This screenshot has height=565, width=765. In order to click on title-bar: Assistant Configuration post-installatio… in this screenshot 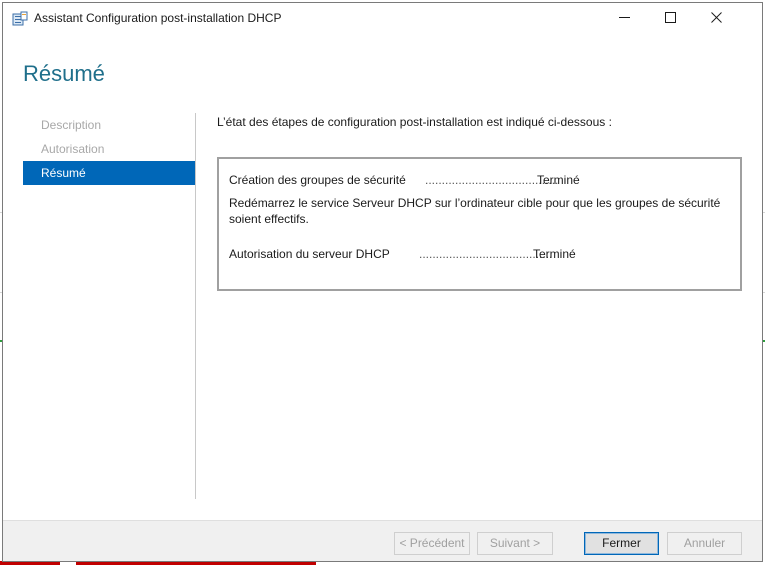, I will do `click(382, 18)`.